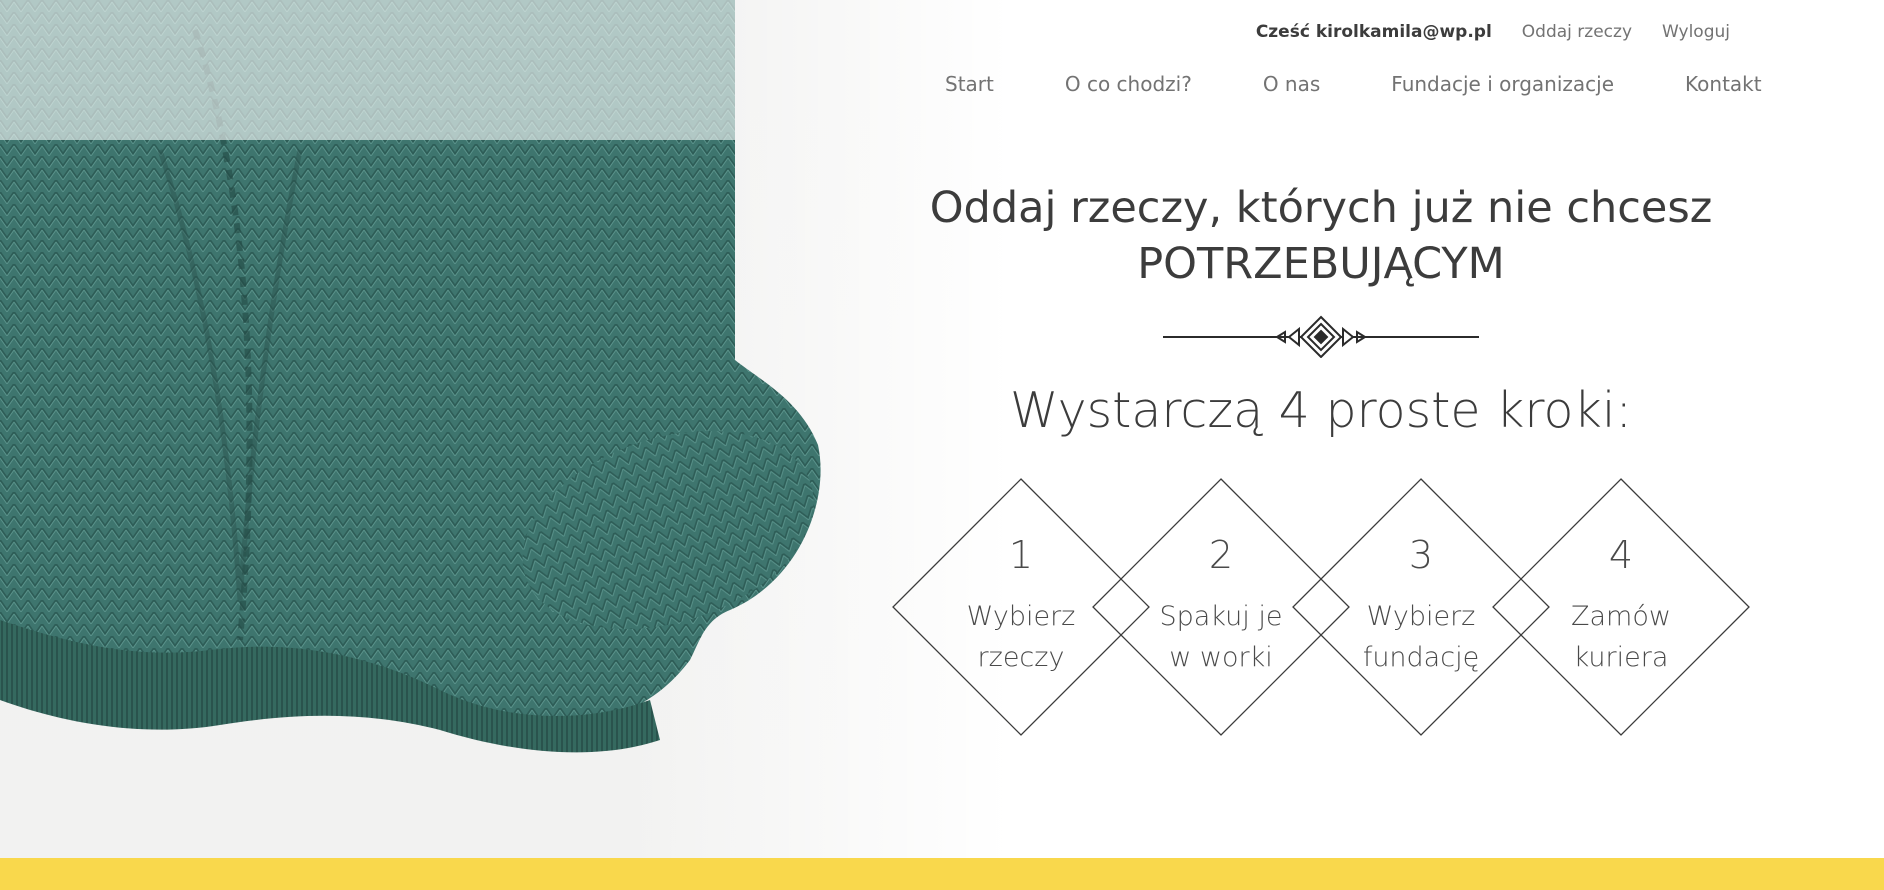  I want to click on nav-item-start: Start, so click(969, 84).